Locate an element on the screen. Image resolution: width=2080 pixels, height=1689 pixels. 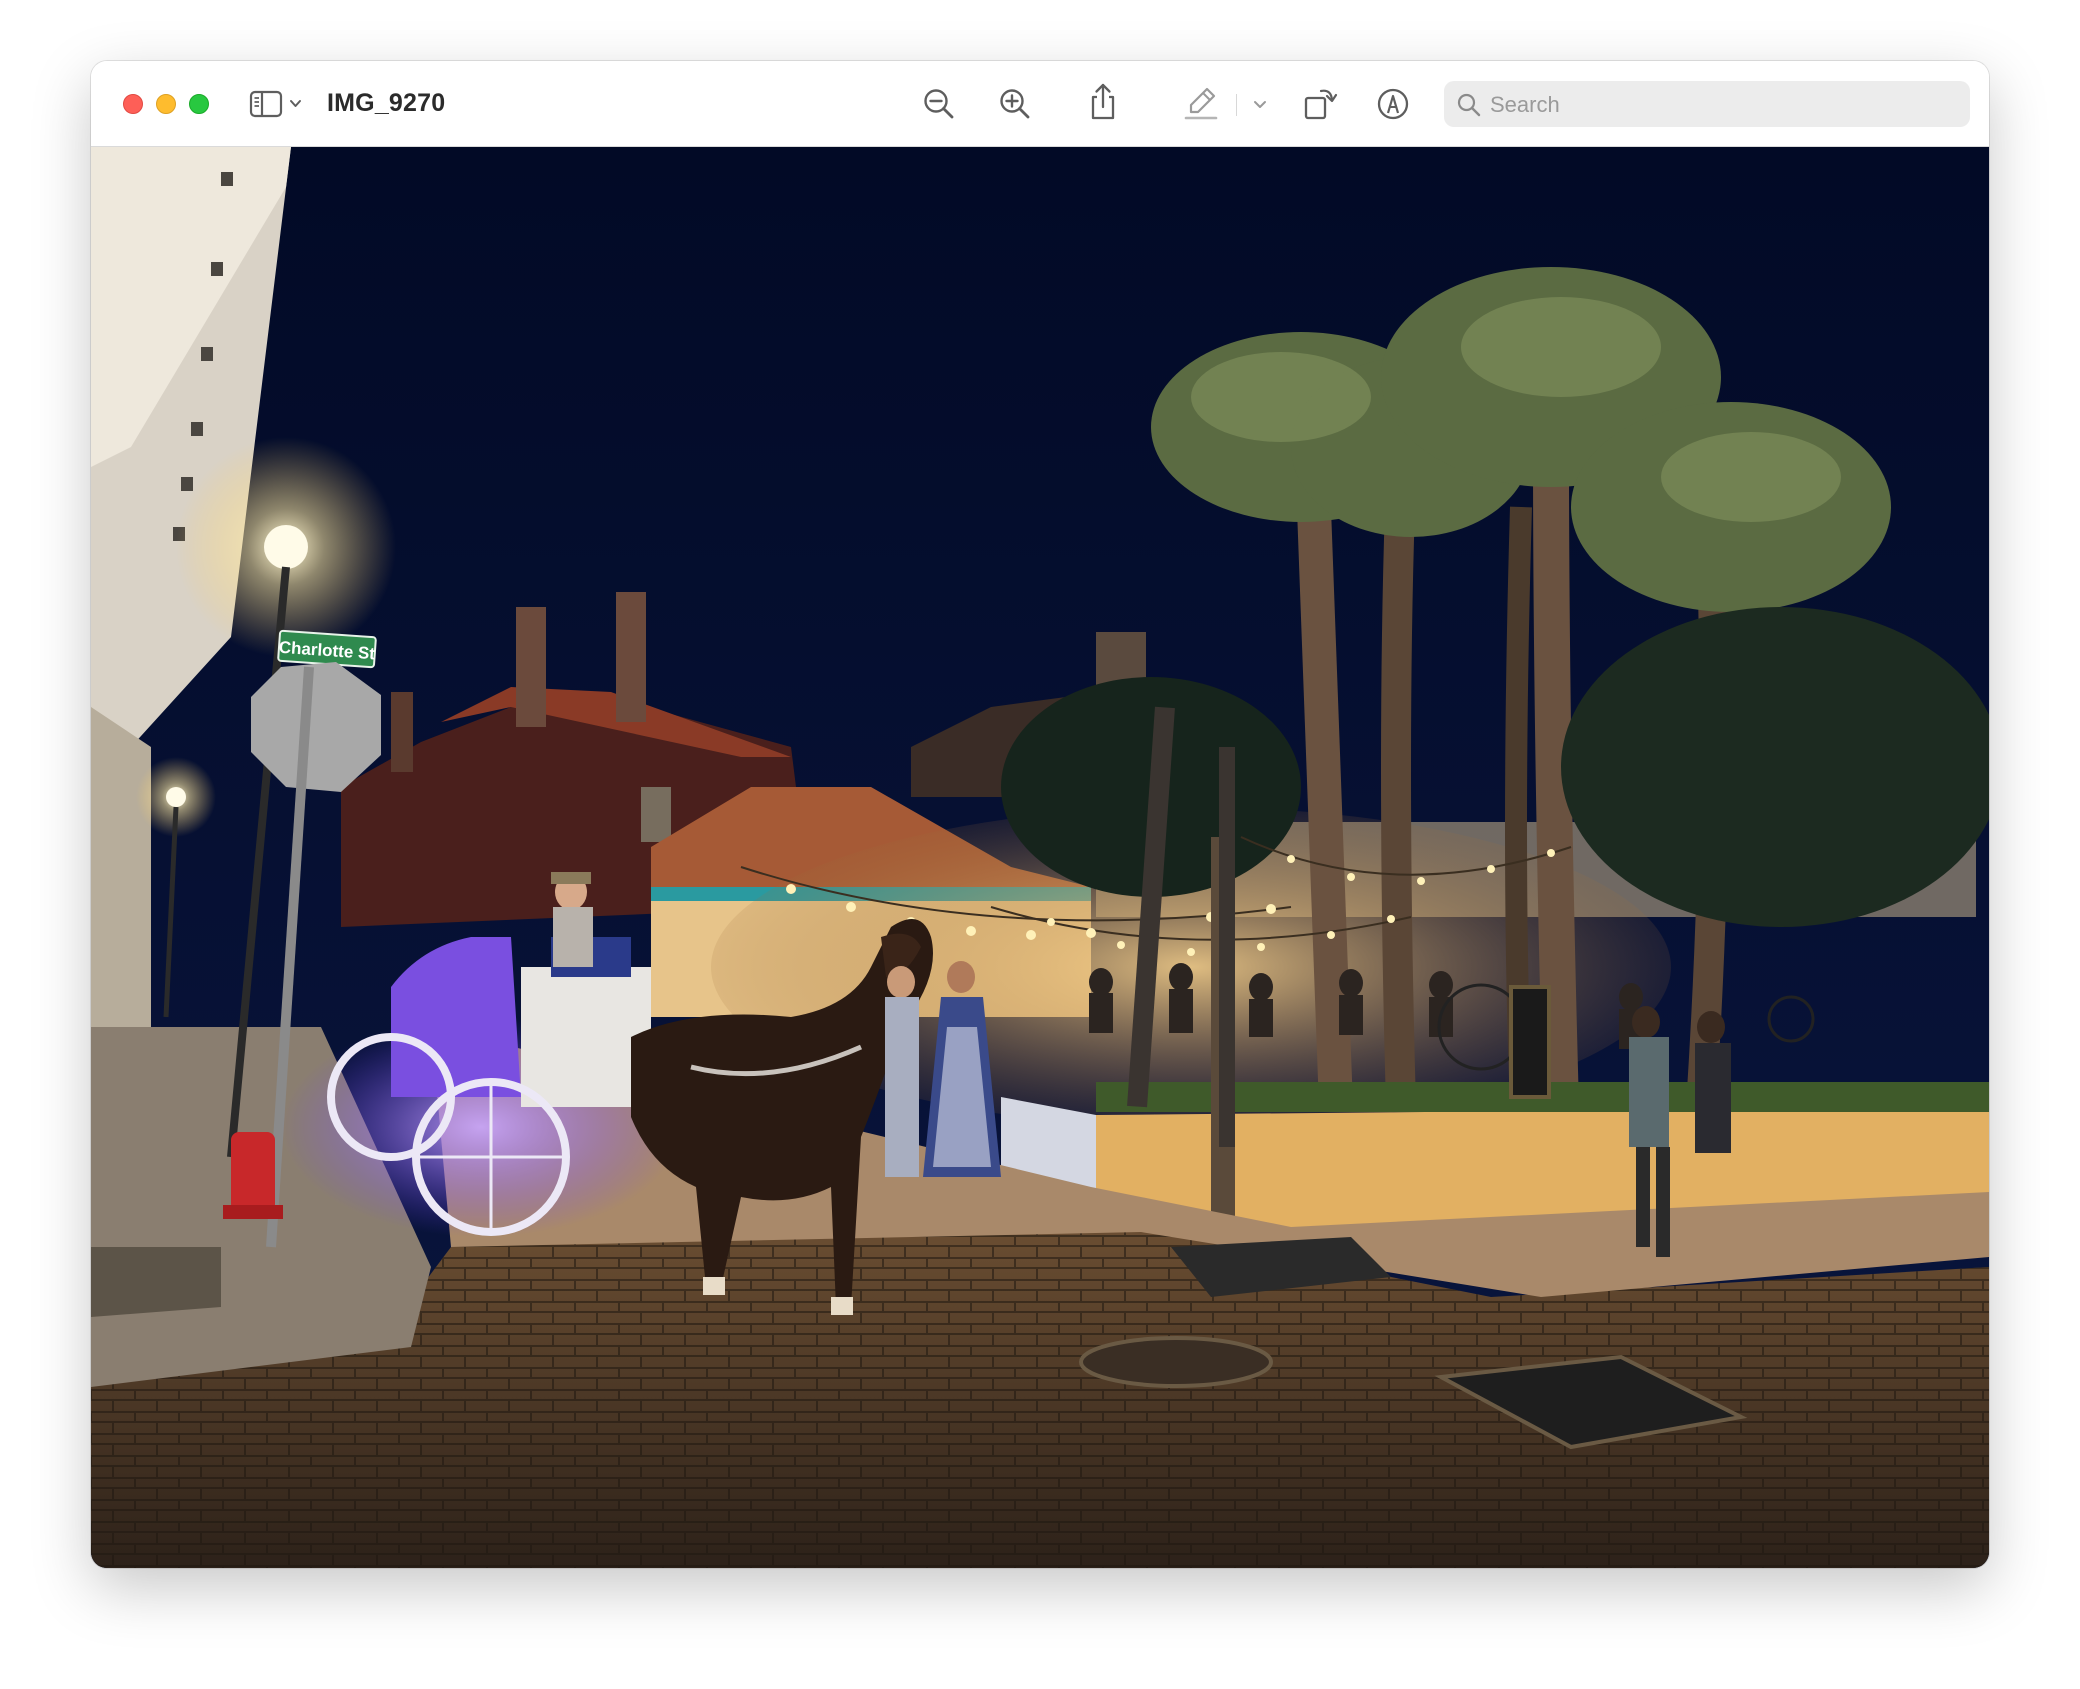
zoom-out-button is located at coordinates (939, 104).